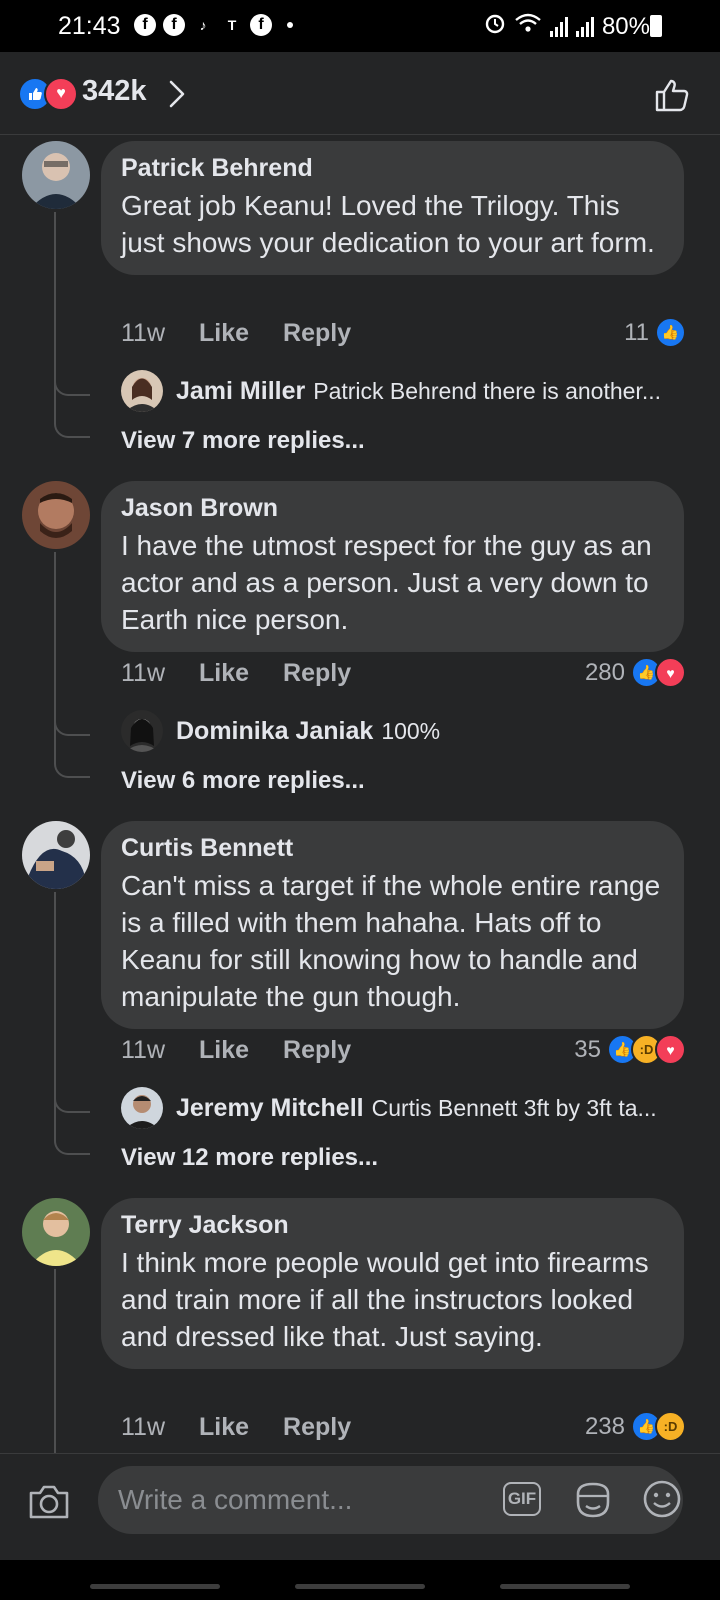  Describe the element at coordinates (635, 1426) in the screenshot. I see `comment-reactions: 238 👍 :D` at that location.